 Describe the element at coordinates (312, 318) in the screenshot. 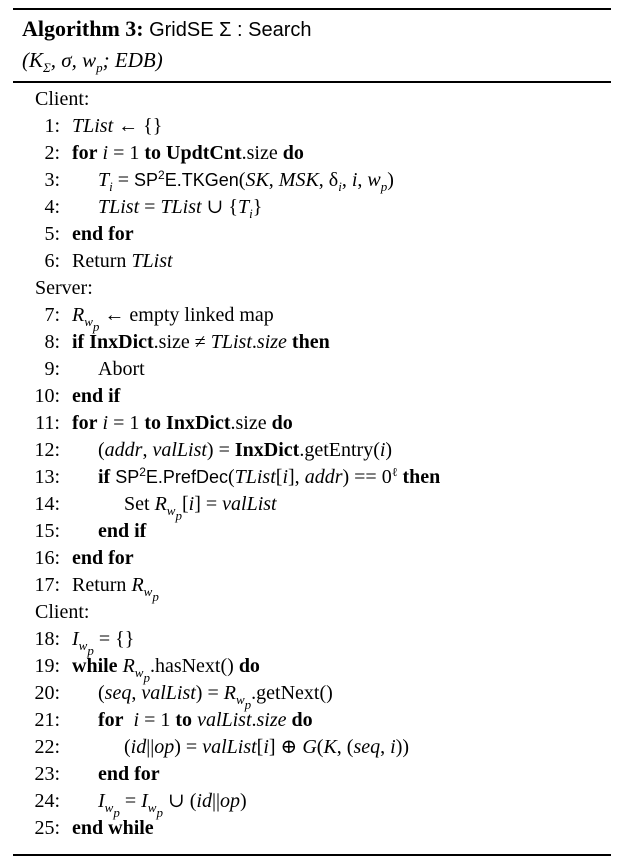

I see `code-line-7: 7: Rwp ← empty linked map` at that location.